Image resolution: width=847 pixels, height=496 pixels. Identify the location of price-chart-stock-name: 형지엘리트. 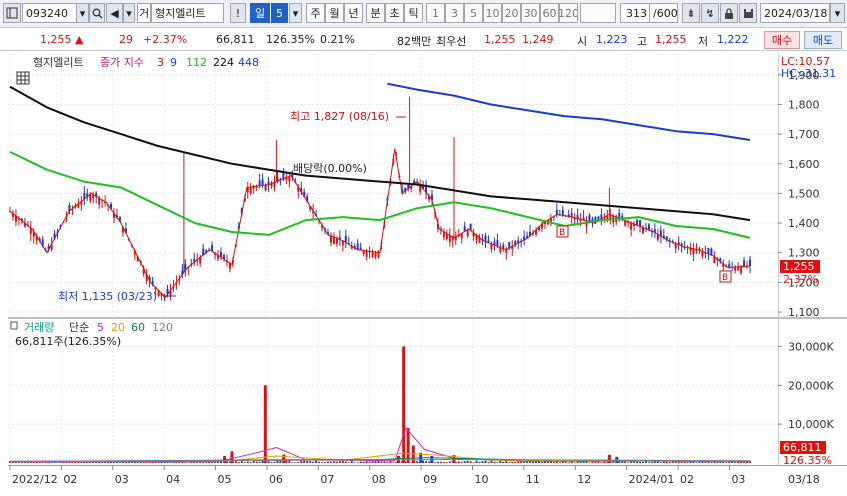
(58, 62).